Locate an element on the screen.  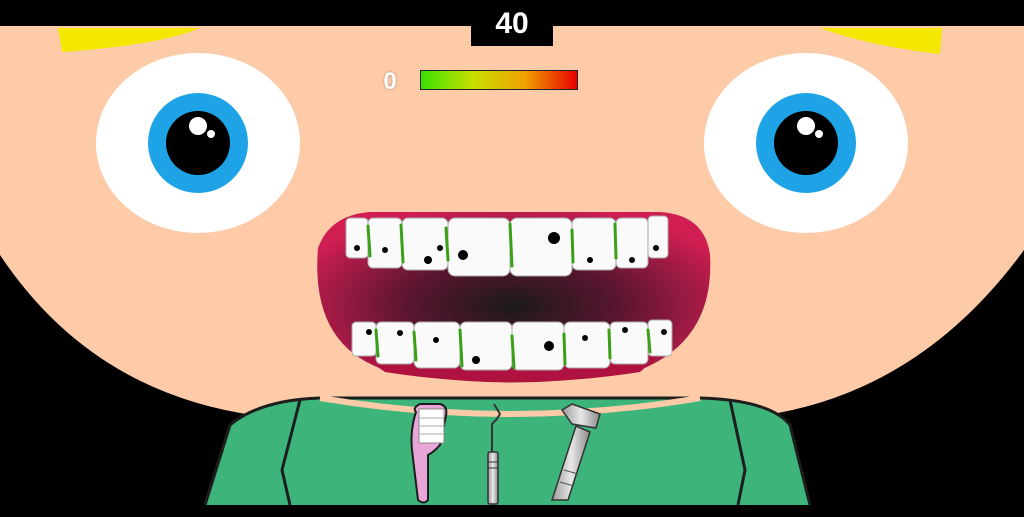
upper-teeth is located at coordinates (507, 246).